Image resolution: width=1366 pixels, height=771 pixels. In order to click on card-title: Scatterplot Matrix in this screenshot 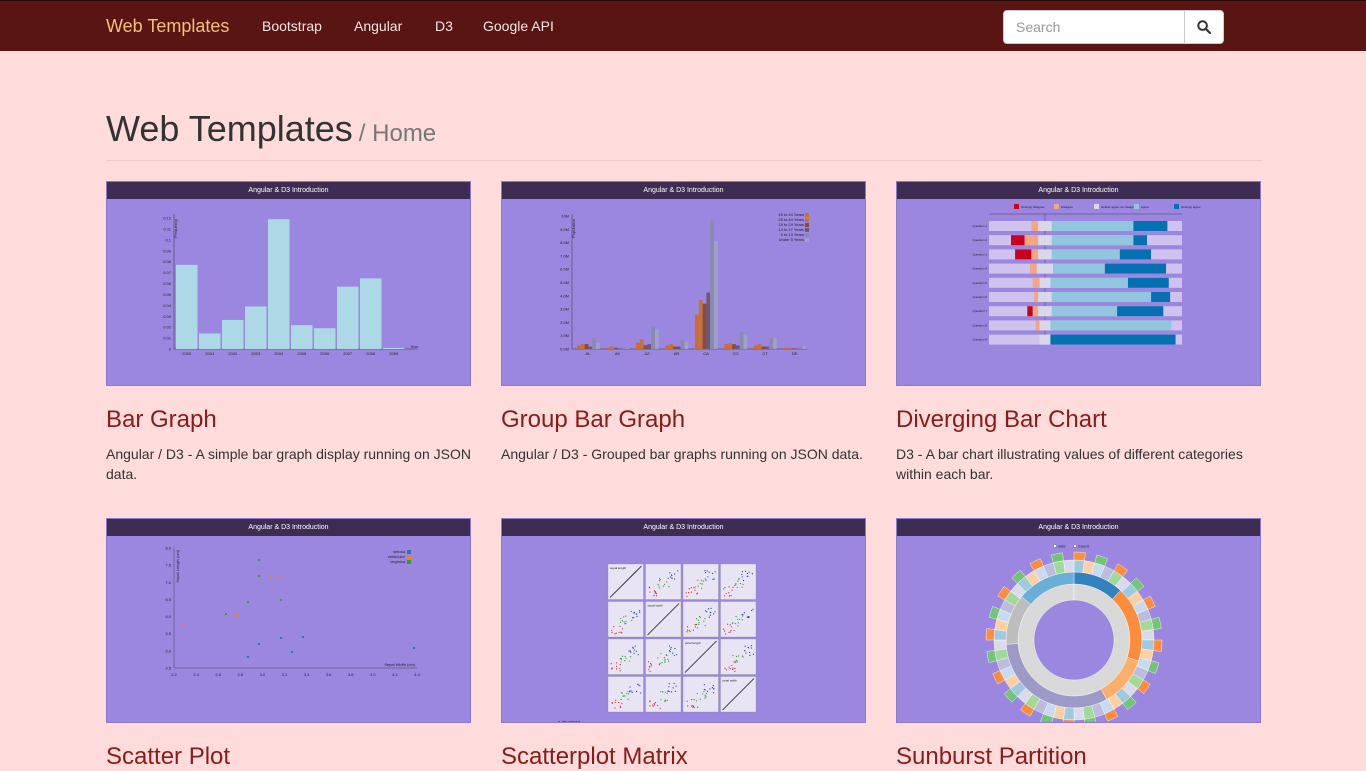, I will do `click(683, 757)`.